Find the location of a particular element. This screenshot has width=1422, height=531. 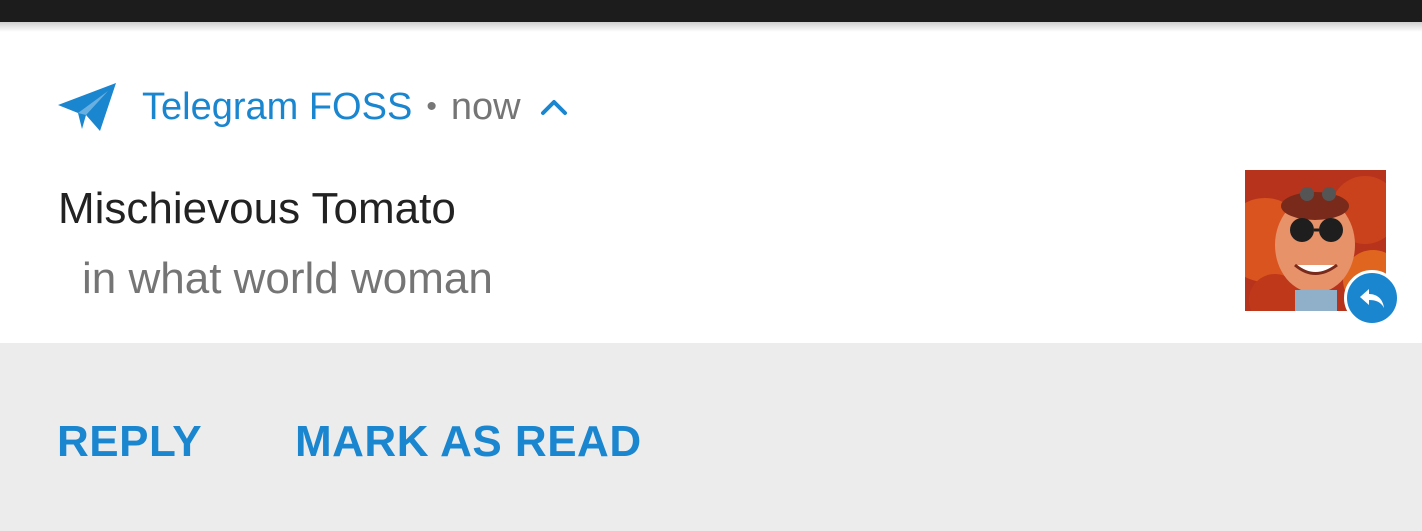

app-name: Telegram FOSS is located at coordinates (277, 106).